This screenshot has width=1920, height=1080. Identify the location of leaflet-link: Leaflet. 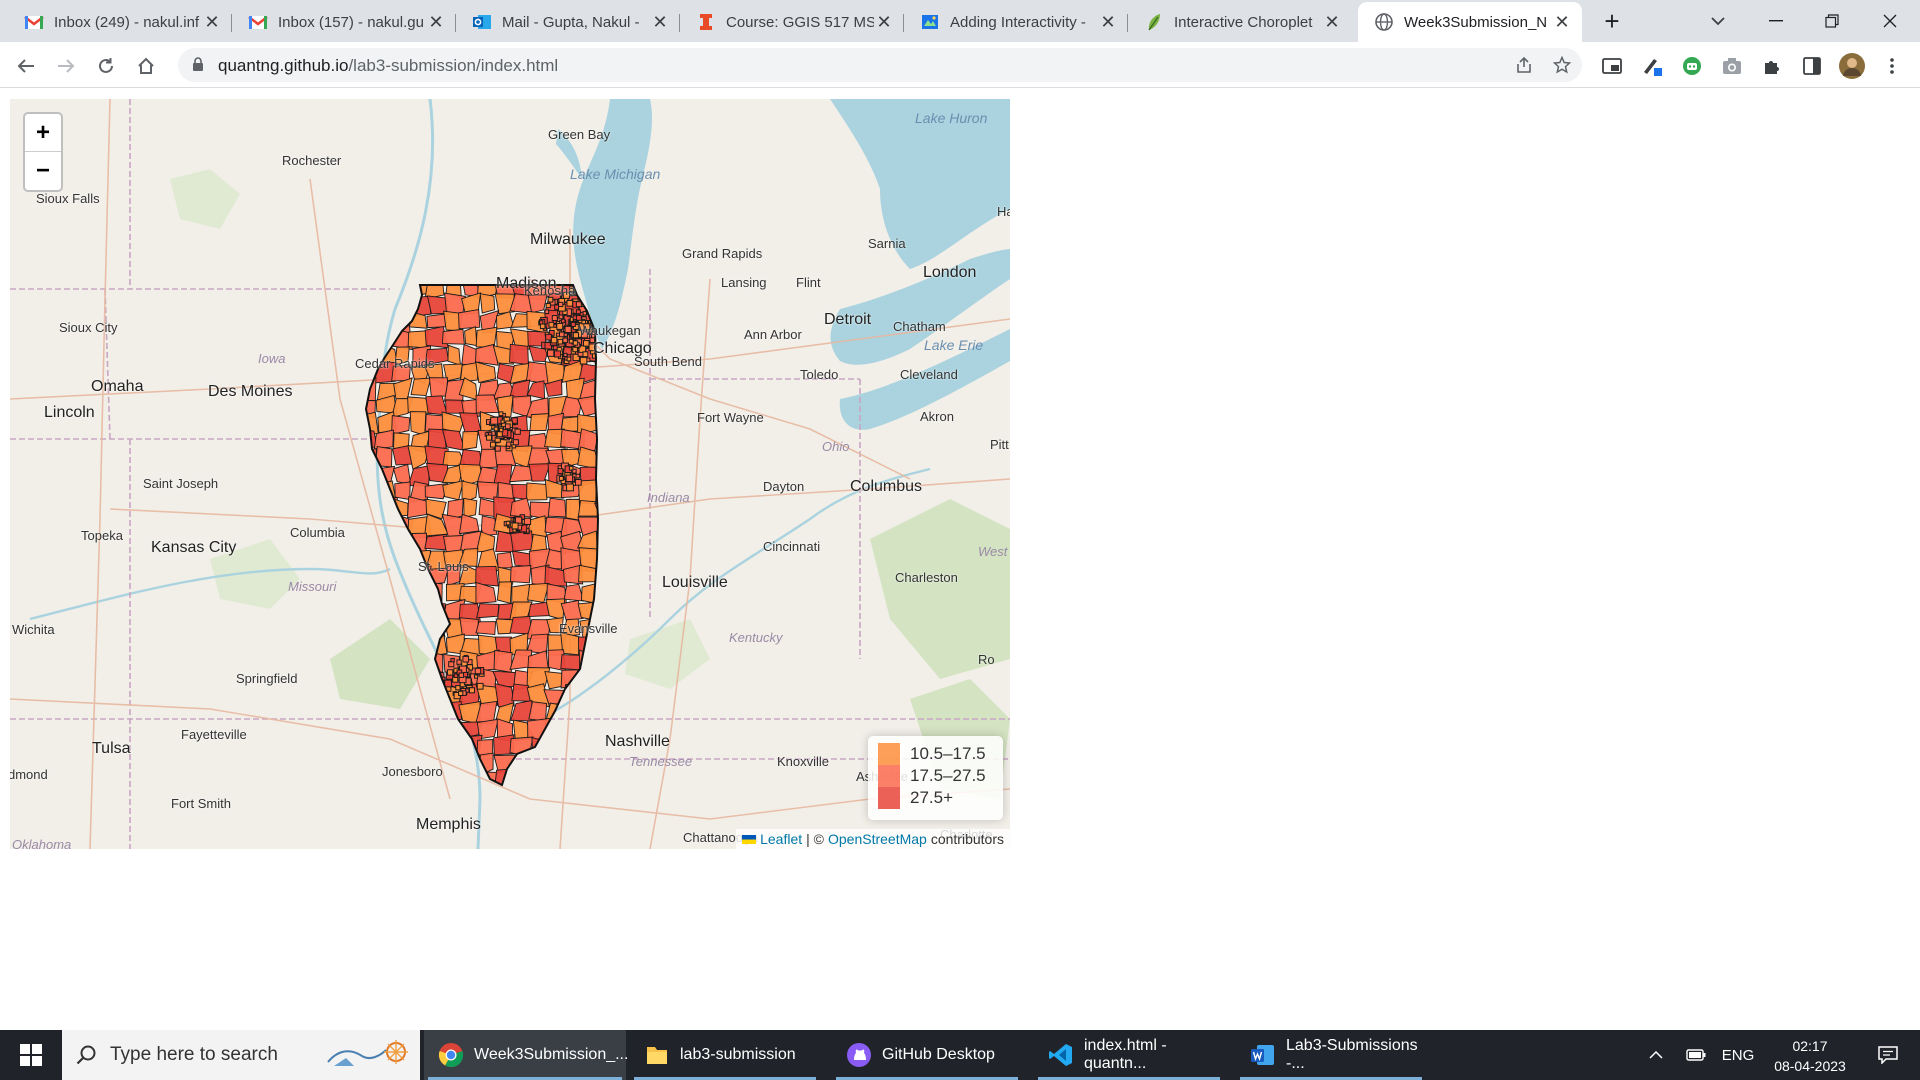
(781, 839).